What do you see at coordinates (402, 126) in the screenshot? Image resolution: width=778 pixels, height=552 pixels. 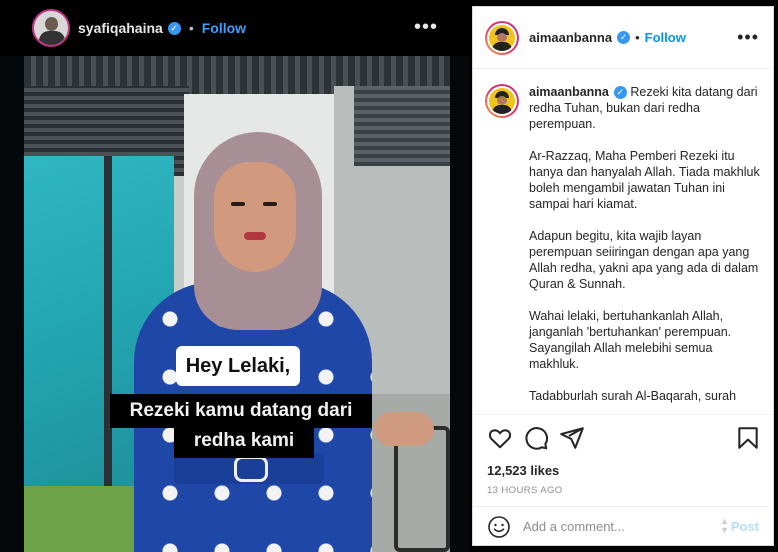 I see `right-shutters` at bounding box center [402, 126].